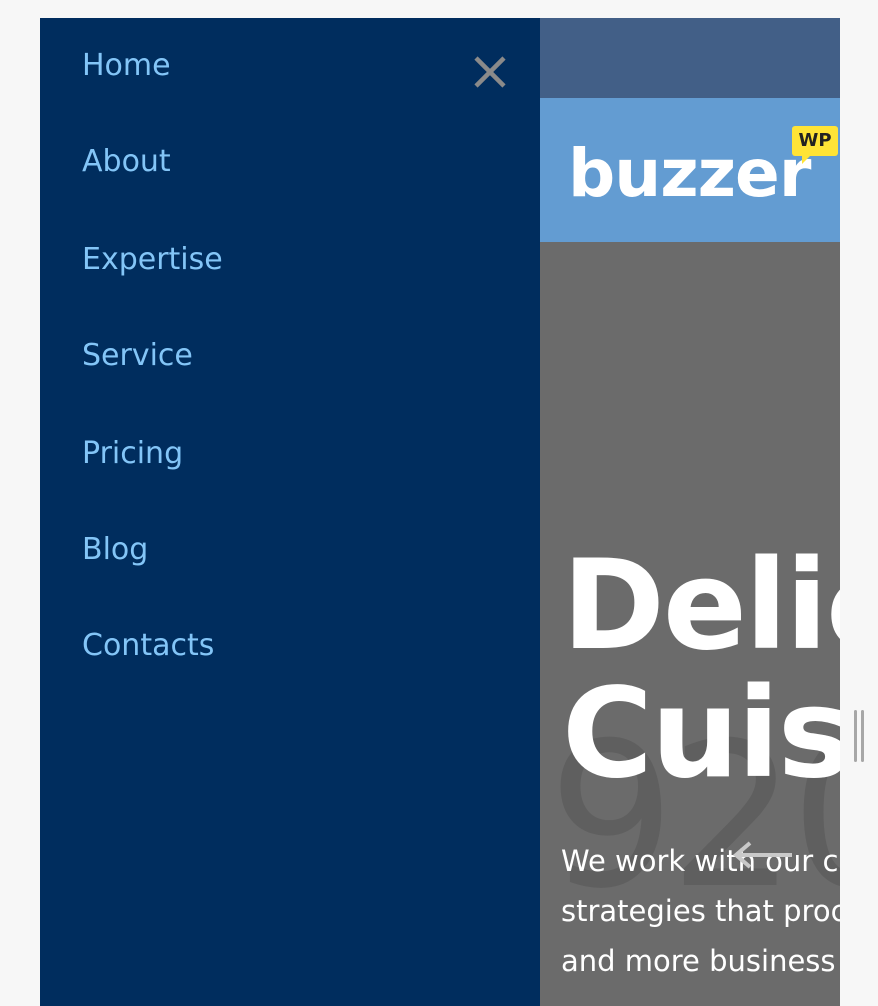  Describe the element at coordinates (126, 162) in the screenshot. I see `menu-item-about: About` at that location.